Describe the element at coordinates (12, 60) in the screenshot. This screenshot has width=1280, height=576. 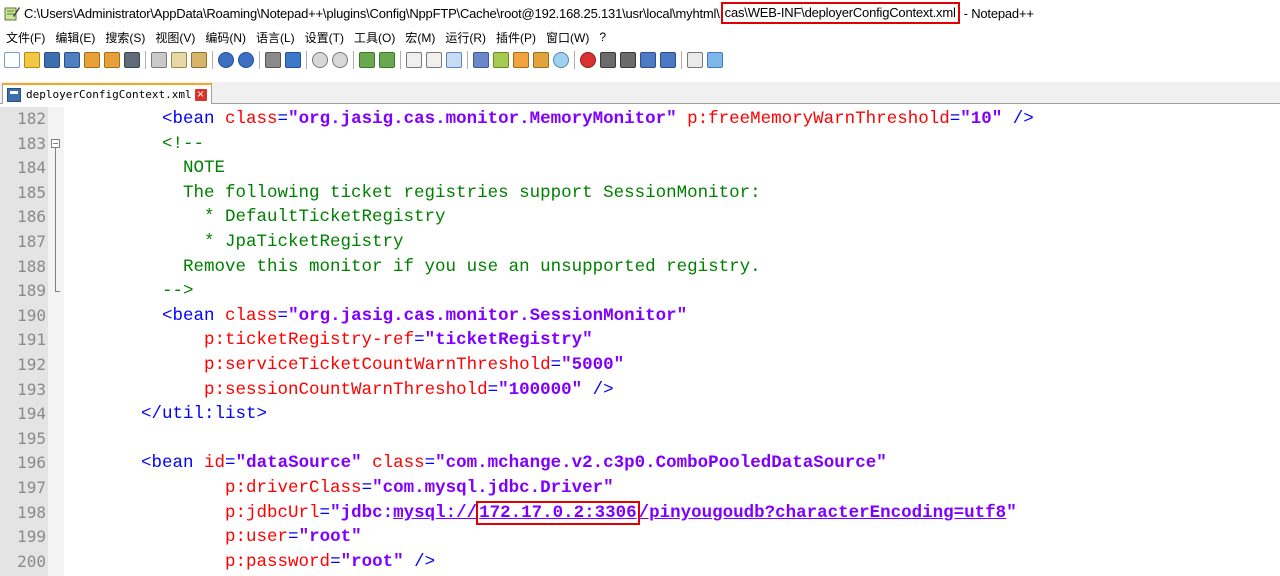
I see `new-file-icon` at that location.